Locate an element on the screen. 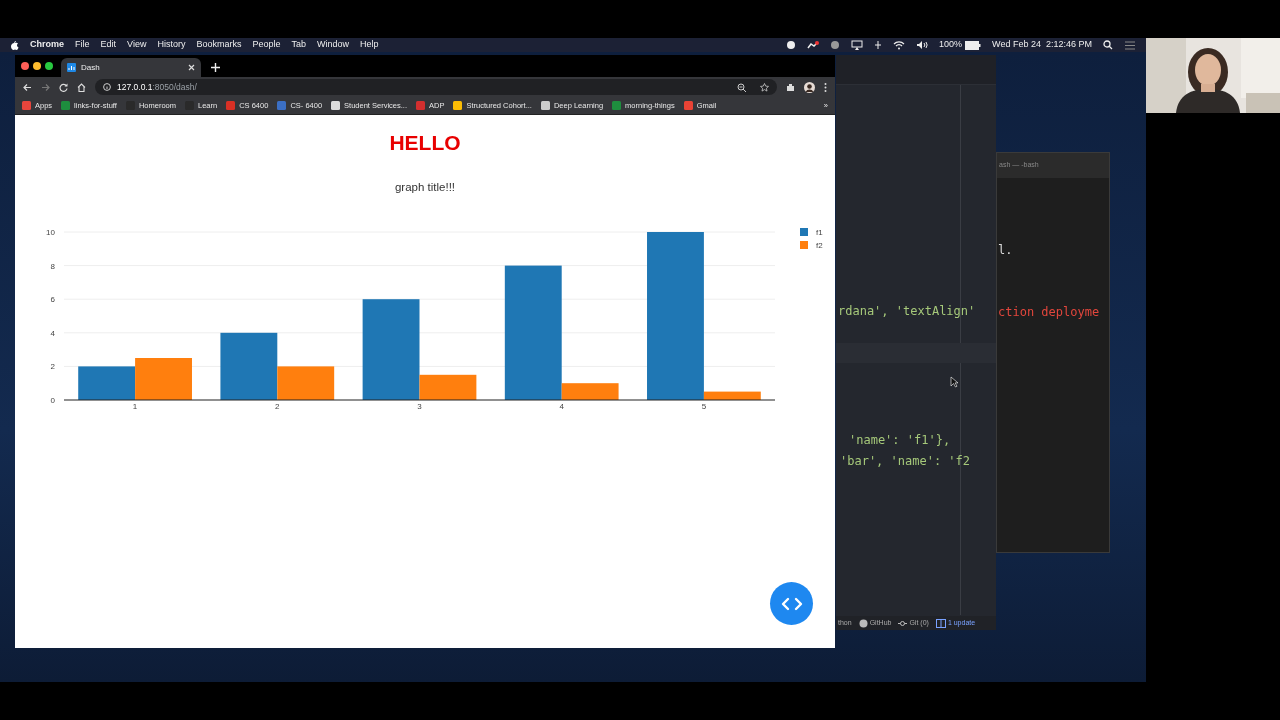 Image resolution: width=1280 pixels, height=720 pixels. code-brackets-icon is located at coordinates (791, 603).